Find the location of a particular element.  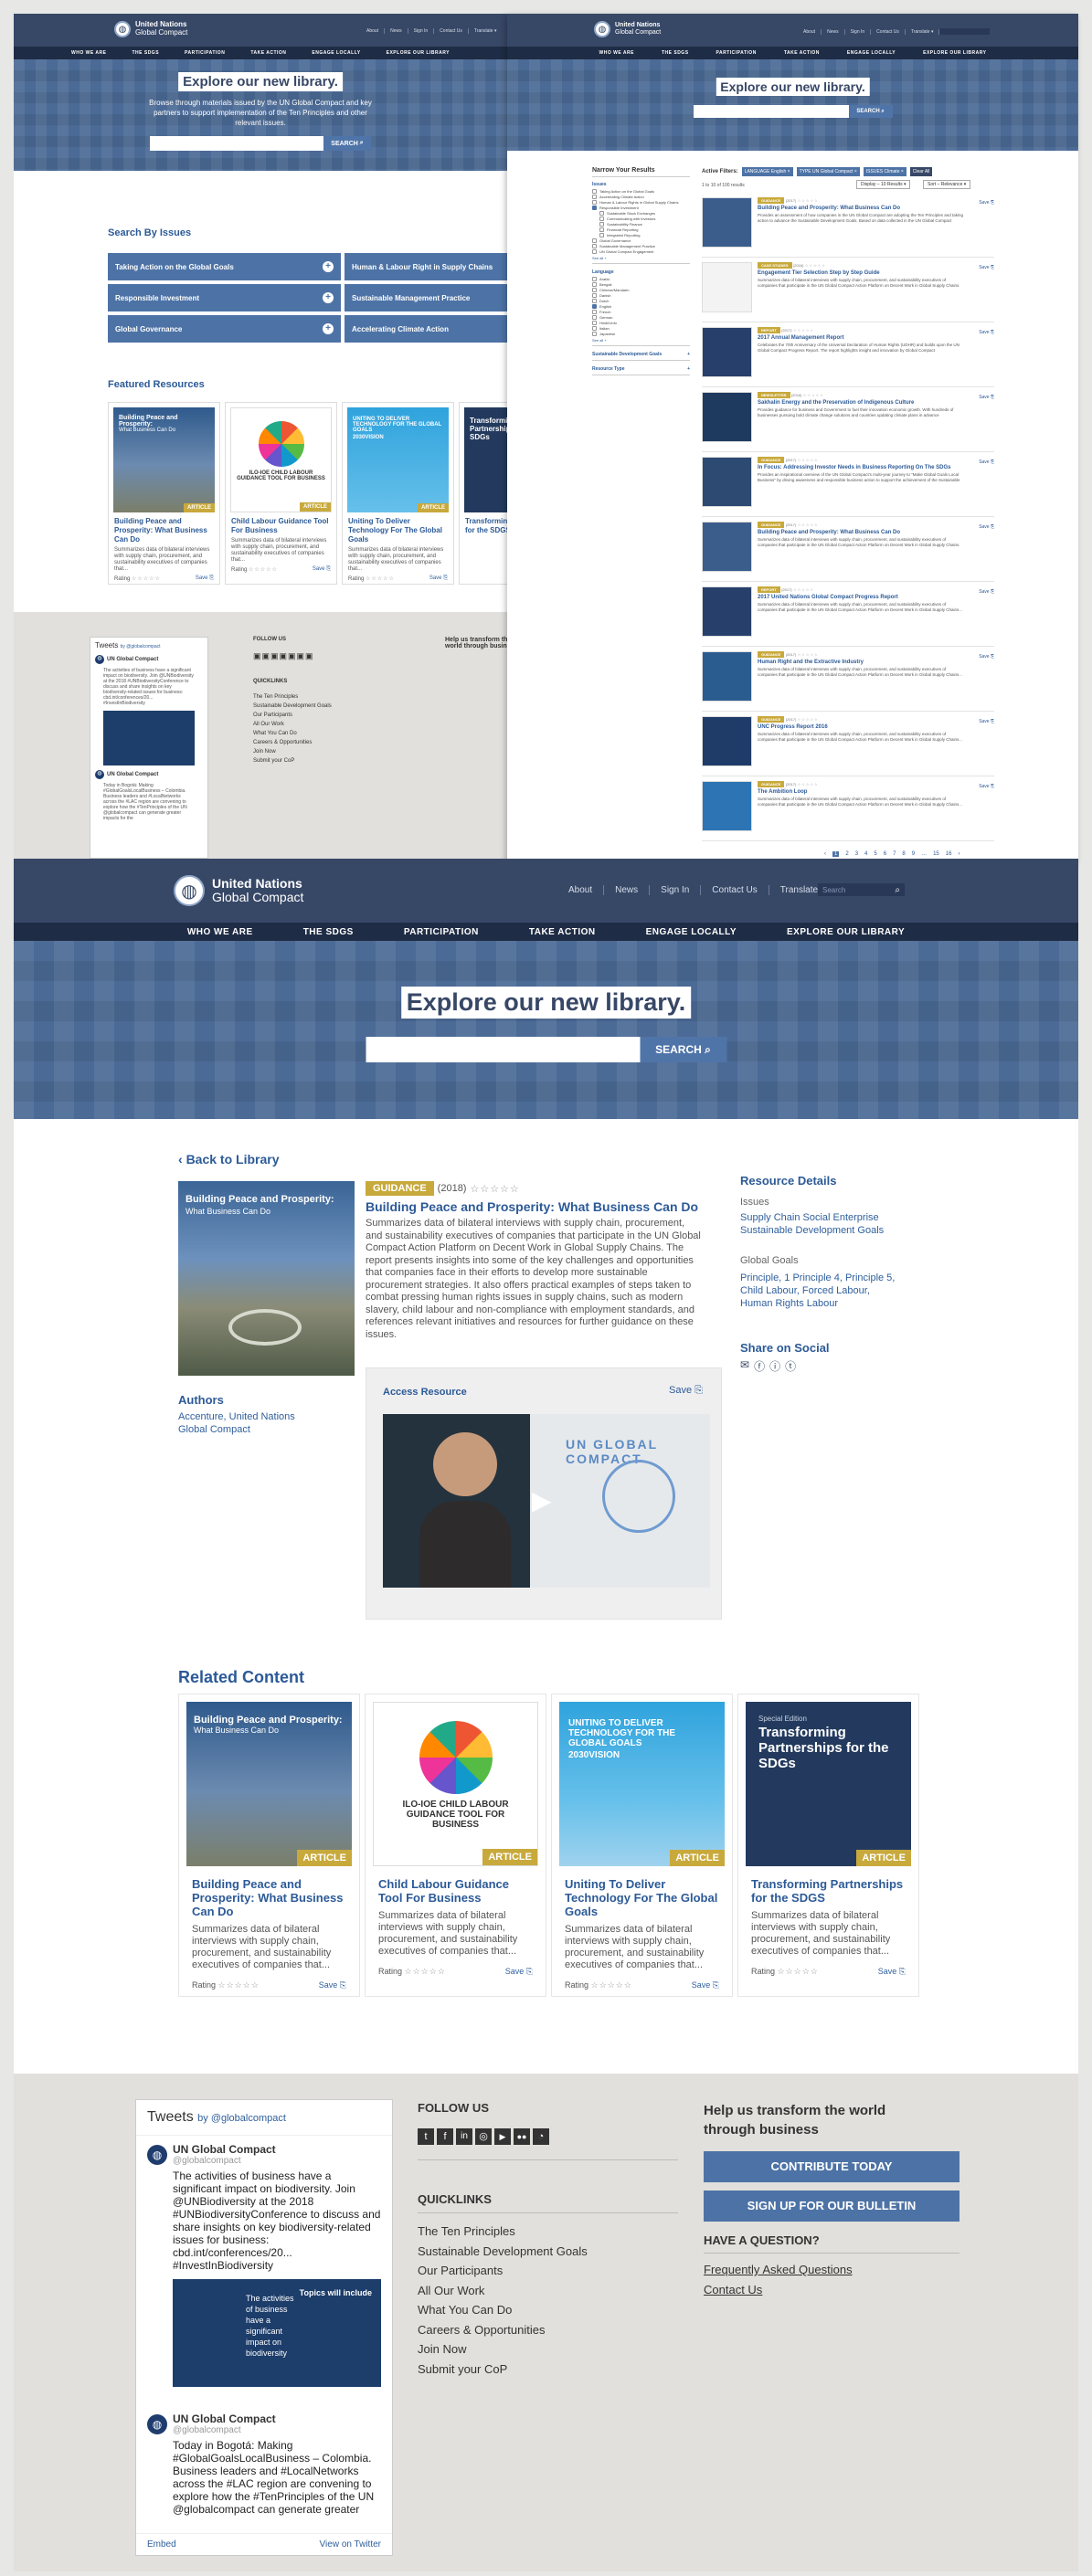

filter-option: Accelerating Climate Action is located at coordinates (641, 197).